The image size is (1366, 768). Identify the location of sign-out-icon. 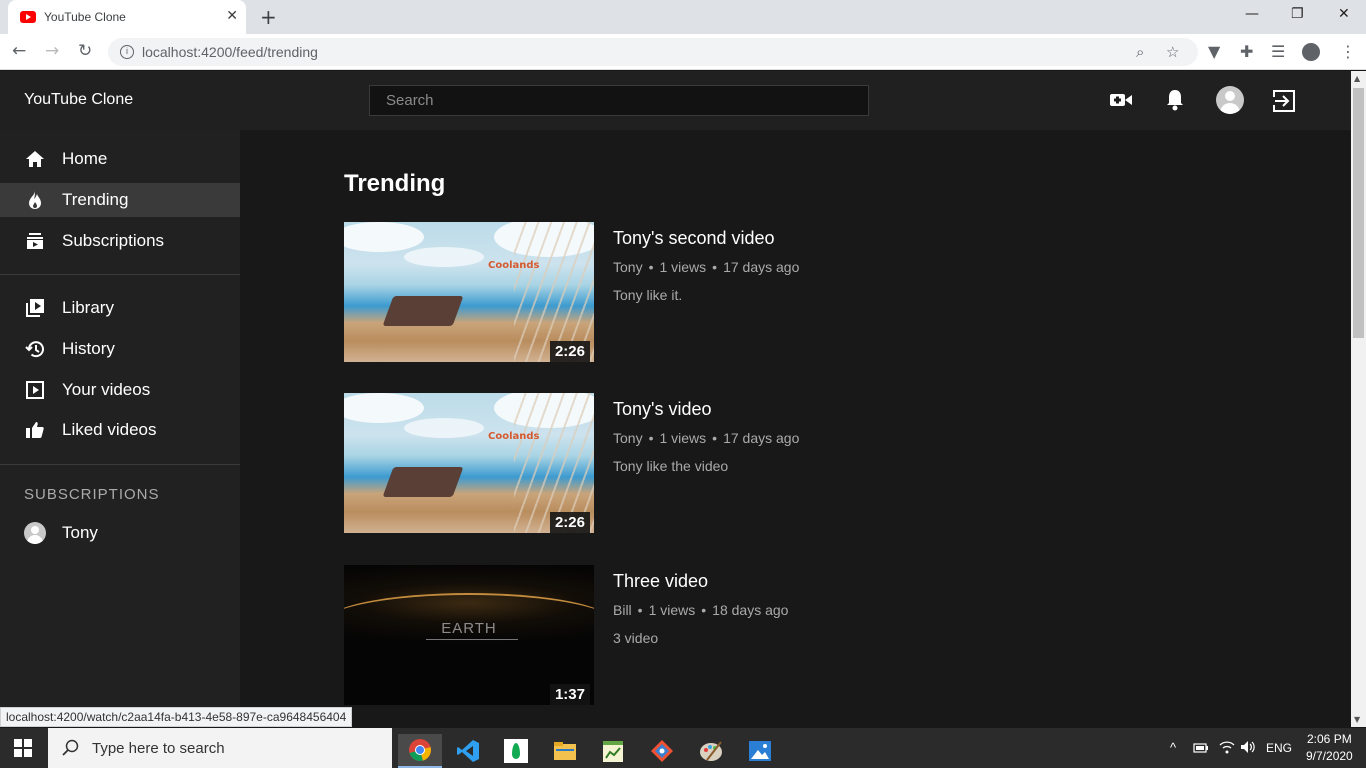
(1284, 101).